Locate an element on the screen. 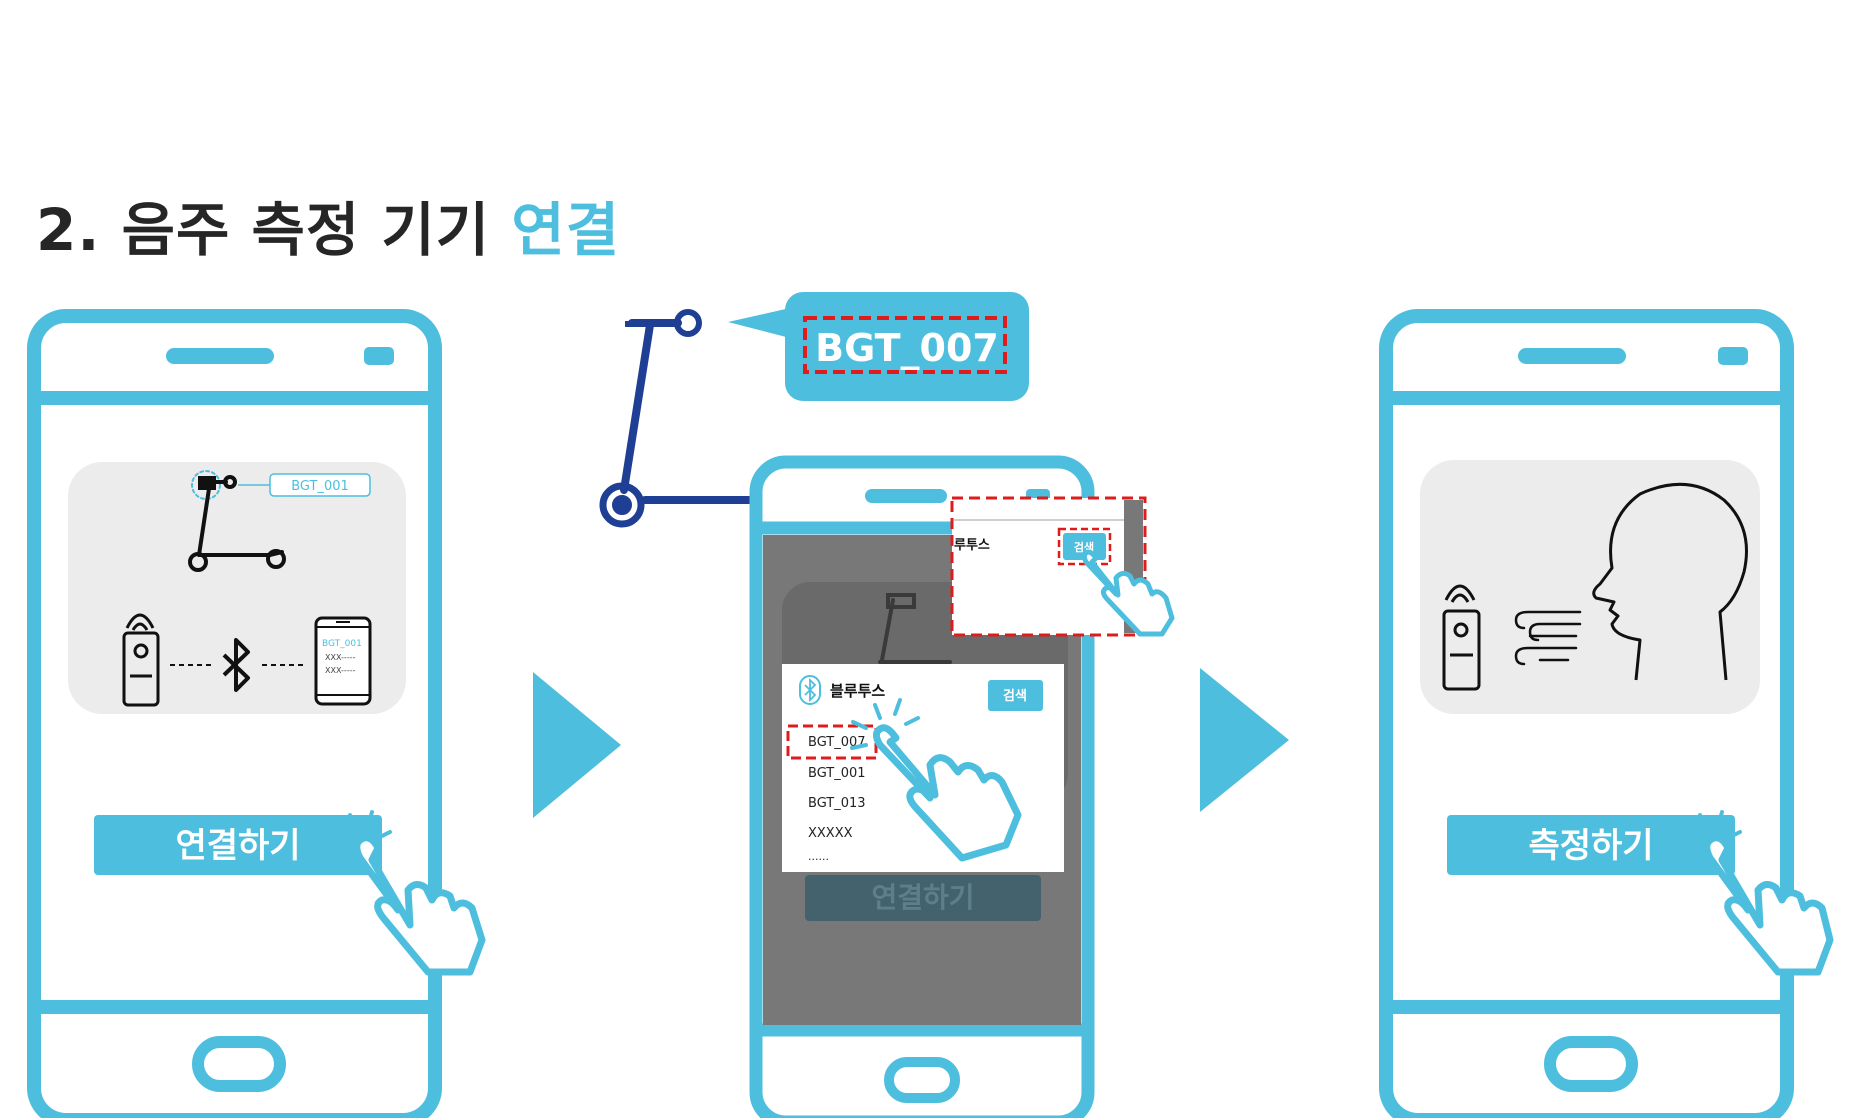 This screenshot has width=1857, height=1118. scooter-large-icon is located at coordinates (679, 418).